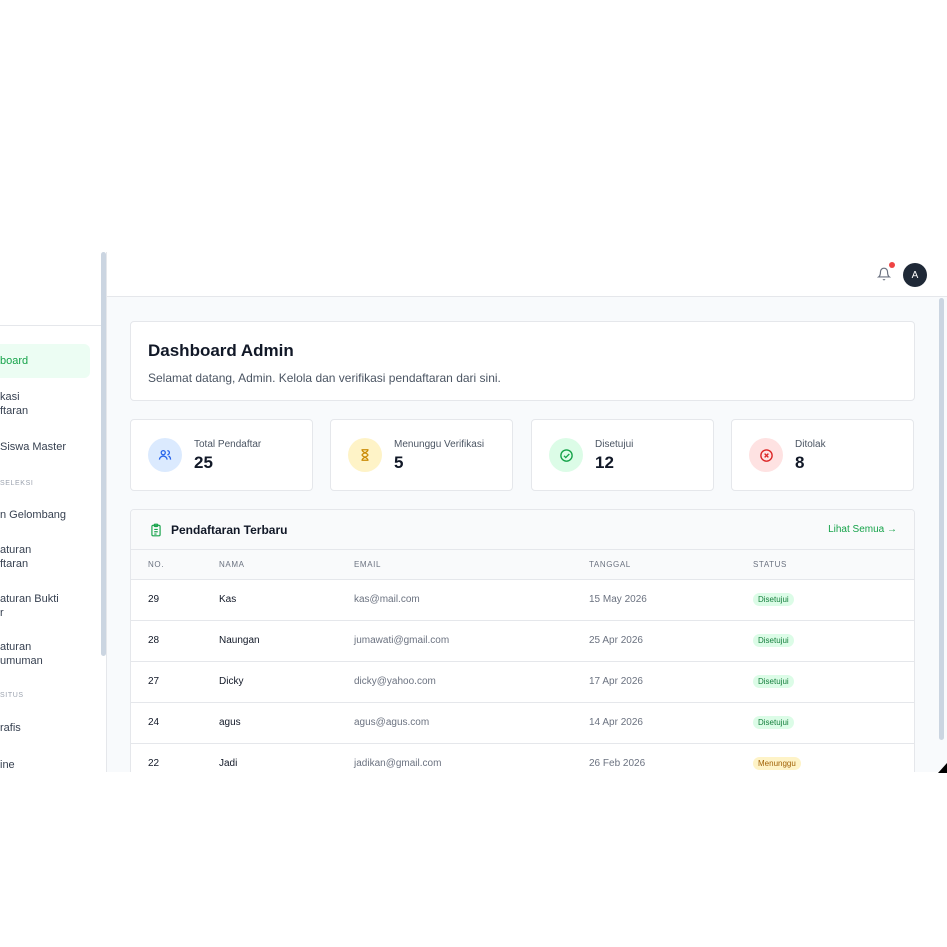  I want to click on cell-date: 14 Apr 2026, so click(671, 723).